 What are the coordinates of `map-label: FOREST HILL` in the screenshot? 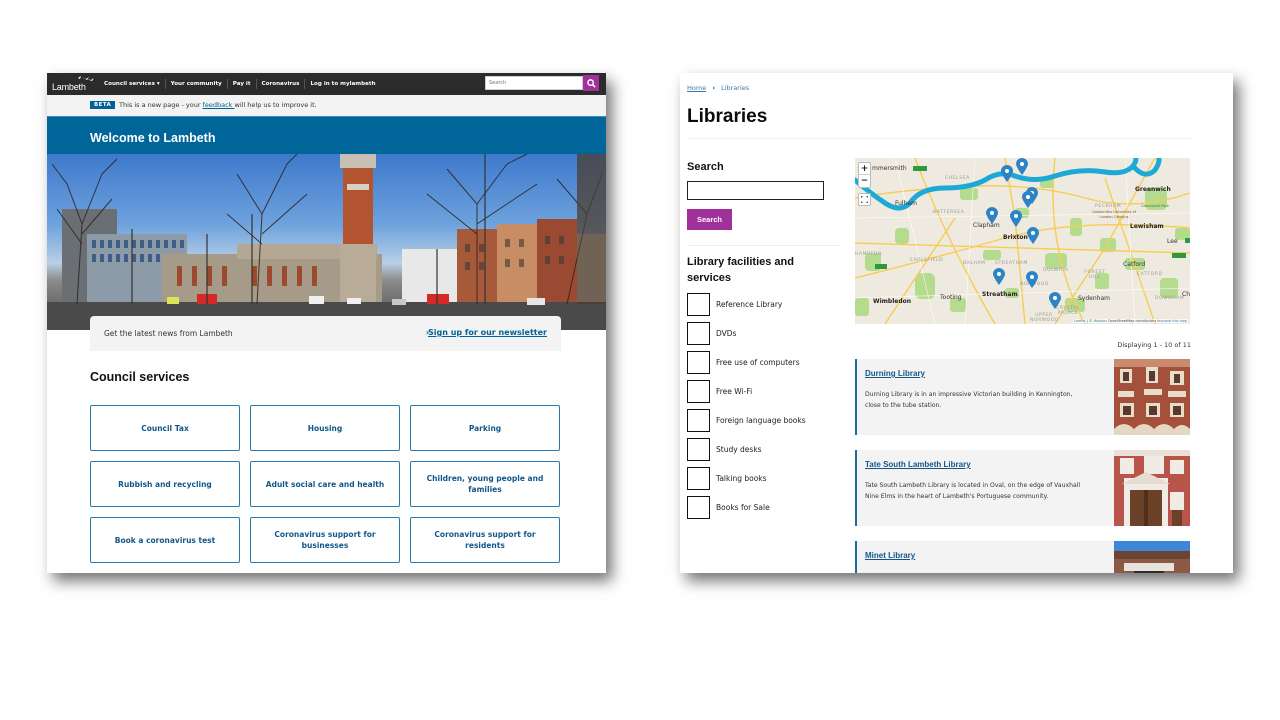 It's located at (1095, 275).